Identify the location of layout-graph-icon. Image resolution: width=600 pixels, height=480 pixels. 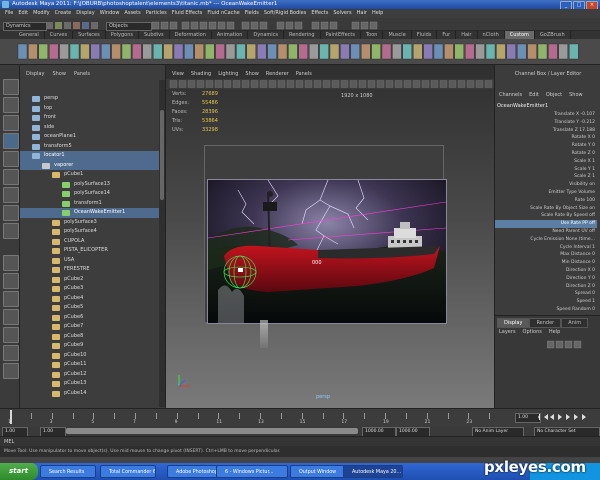
(11, 335).